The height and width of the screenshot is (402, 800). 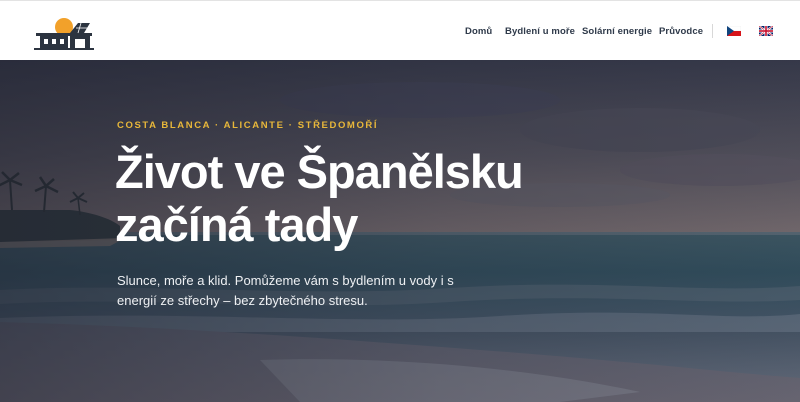 I want to click on house-solar-logo, so click(x=64, y=33).